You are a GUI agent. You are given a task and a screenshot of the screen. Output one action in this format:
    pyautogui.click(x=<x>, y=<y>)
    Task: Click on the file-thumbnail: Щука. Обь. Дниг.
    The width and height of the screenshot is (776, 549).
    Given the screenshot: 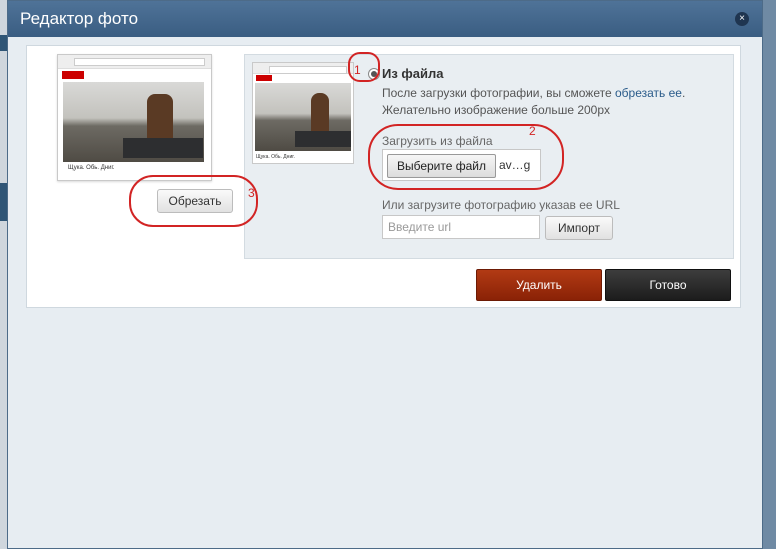 What is the action you would take?
    pyautogui.click(x=303, y=113)
    